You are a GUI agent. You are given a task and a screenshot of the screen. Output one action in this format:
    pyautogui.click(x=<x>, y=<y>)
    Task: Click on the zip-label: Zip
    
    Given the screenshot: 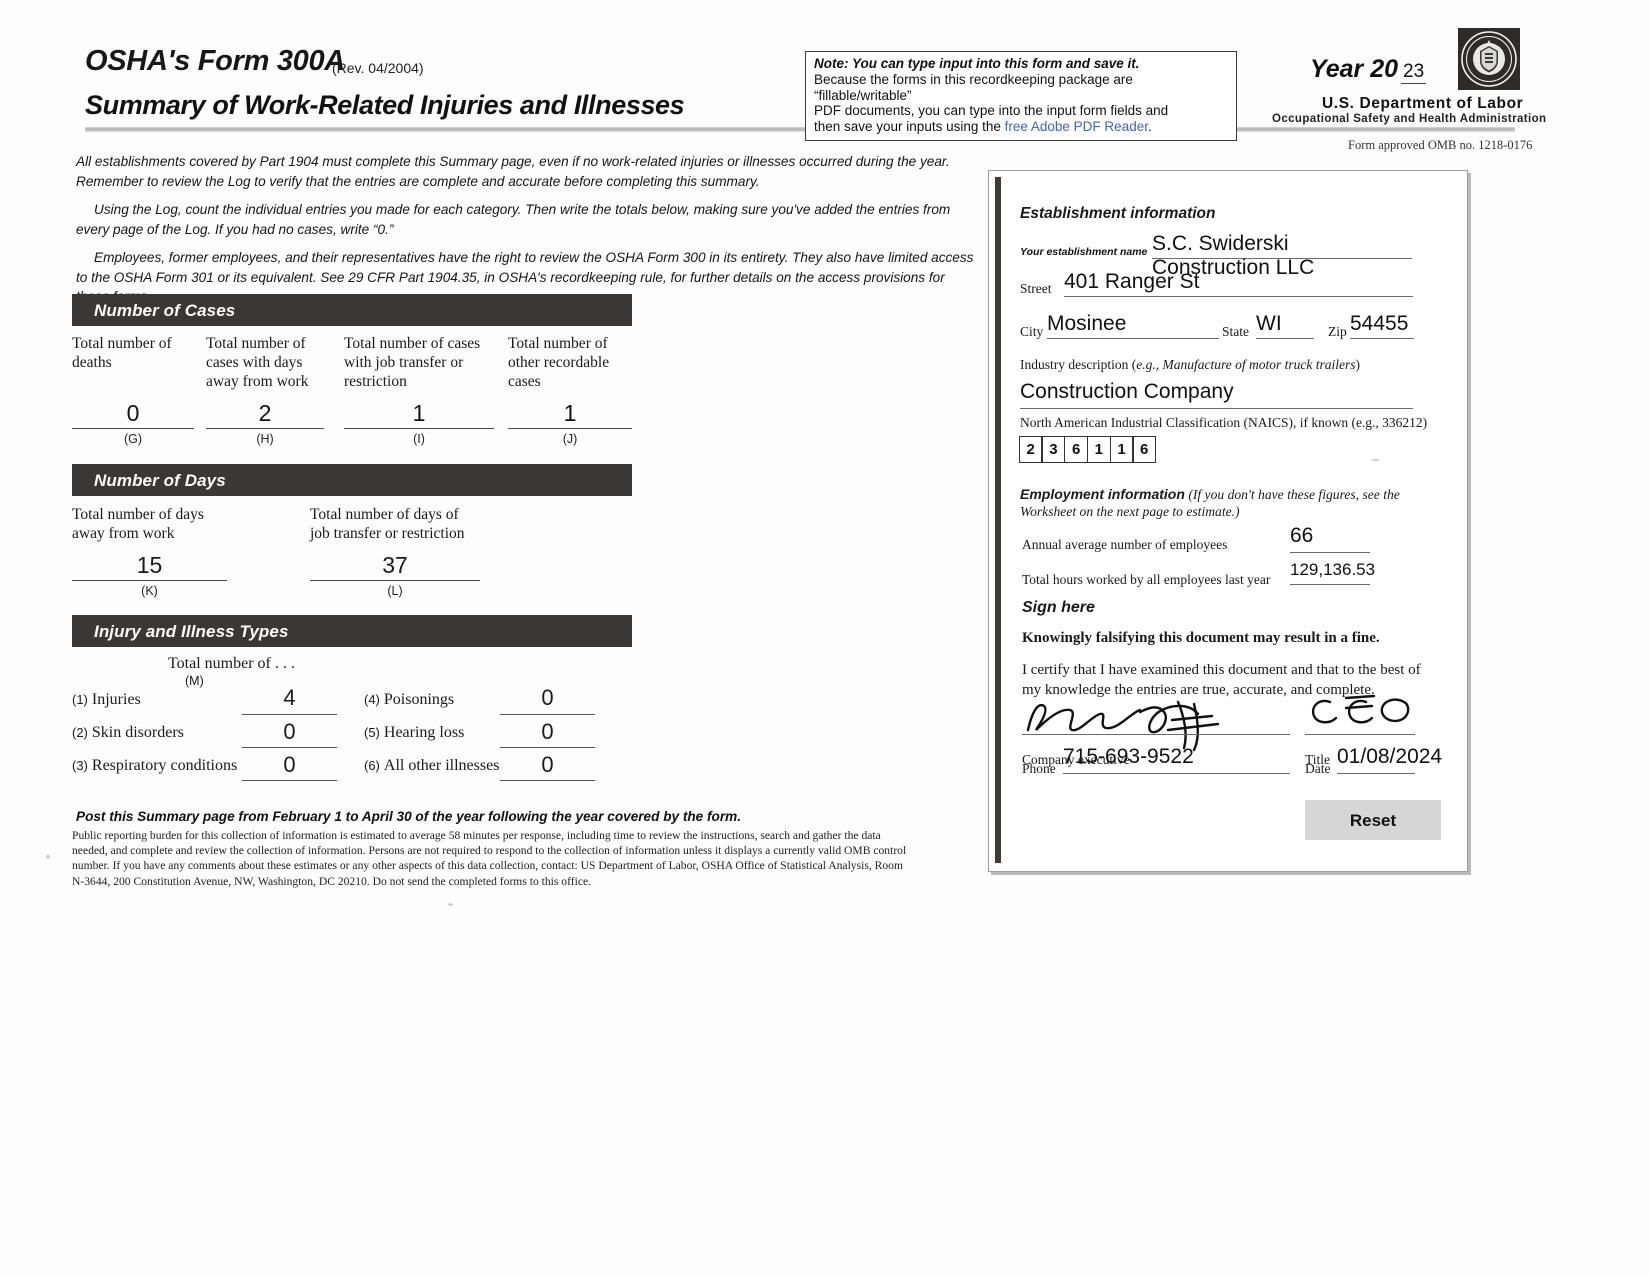 What is the action you would take?
    pyautogui.click(x=1337, y=331)
    